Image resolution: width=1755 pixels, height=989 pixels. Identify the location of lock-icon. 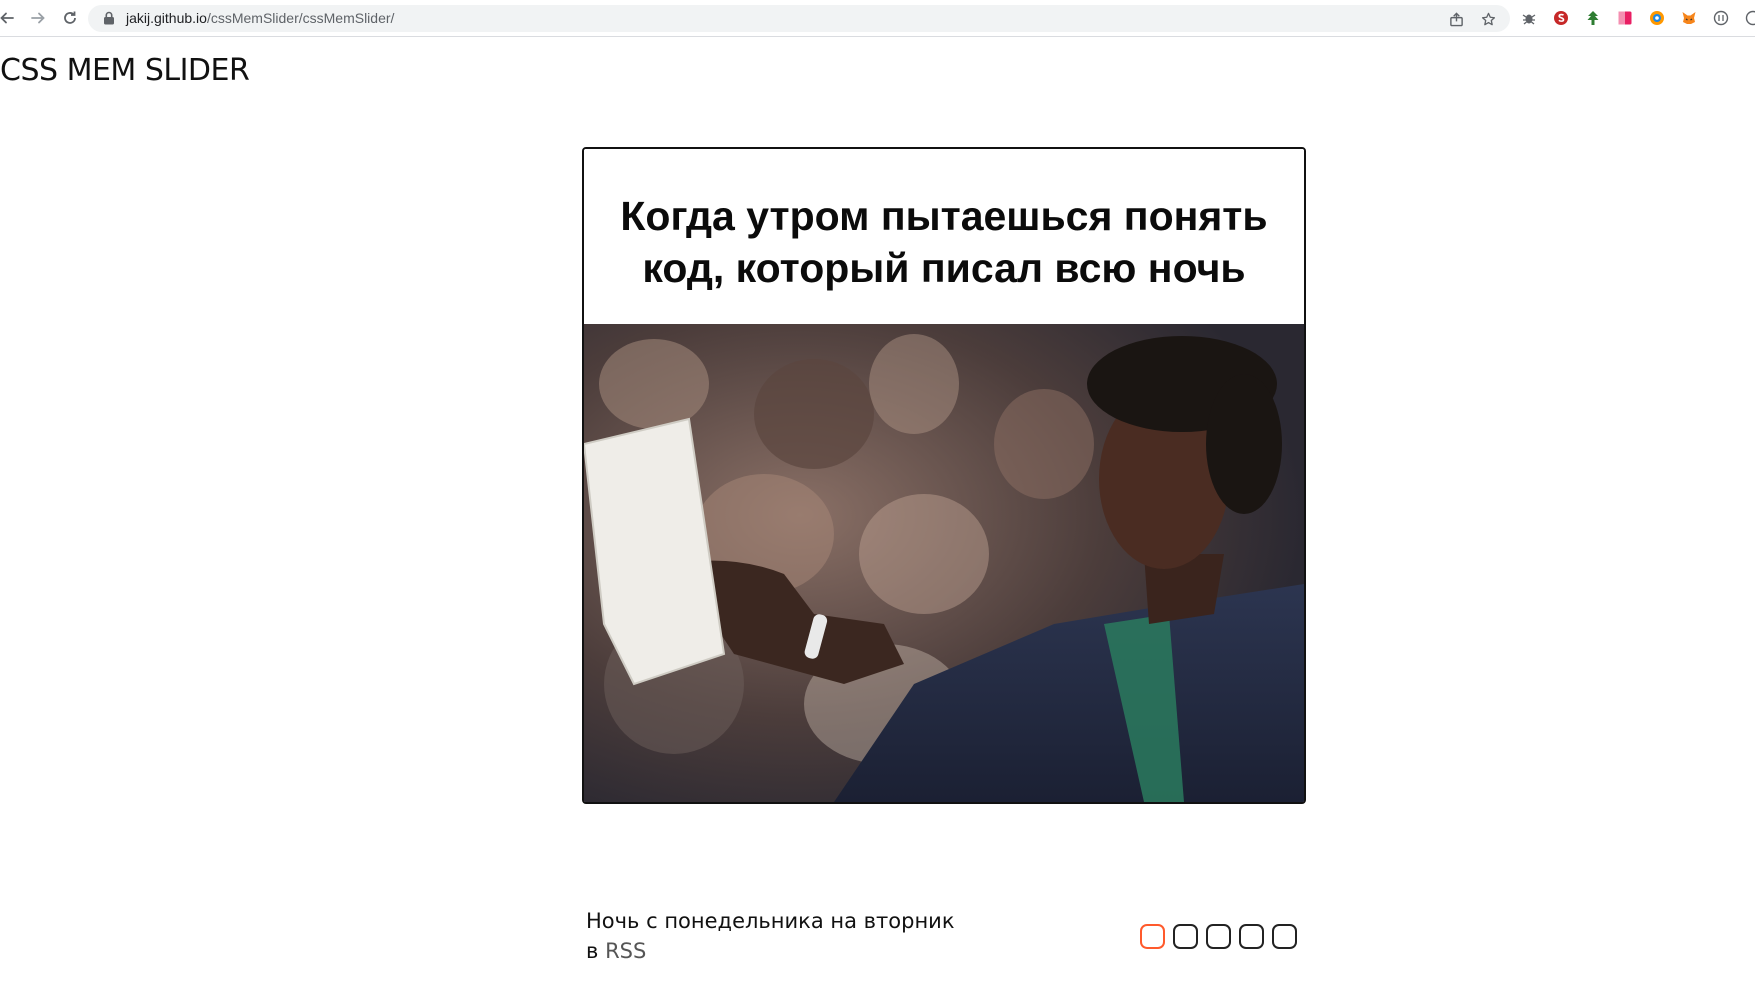
(109, 18).